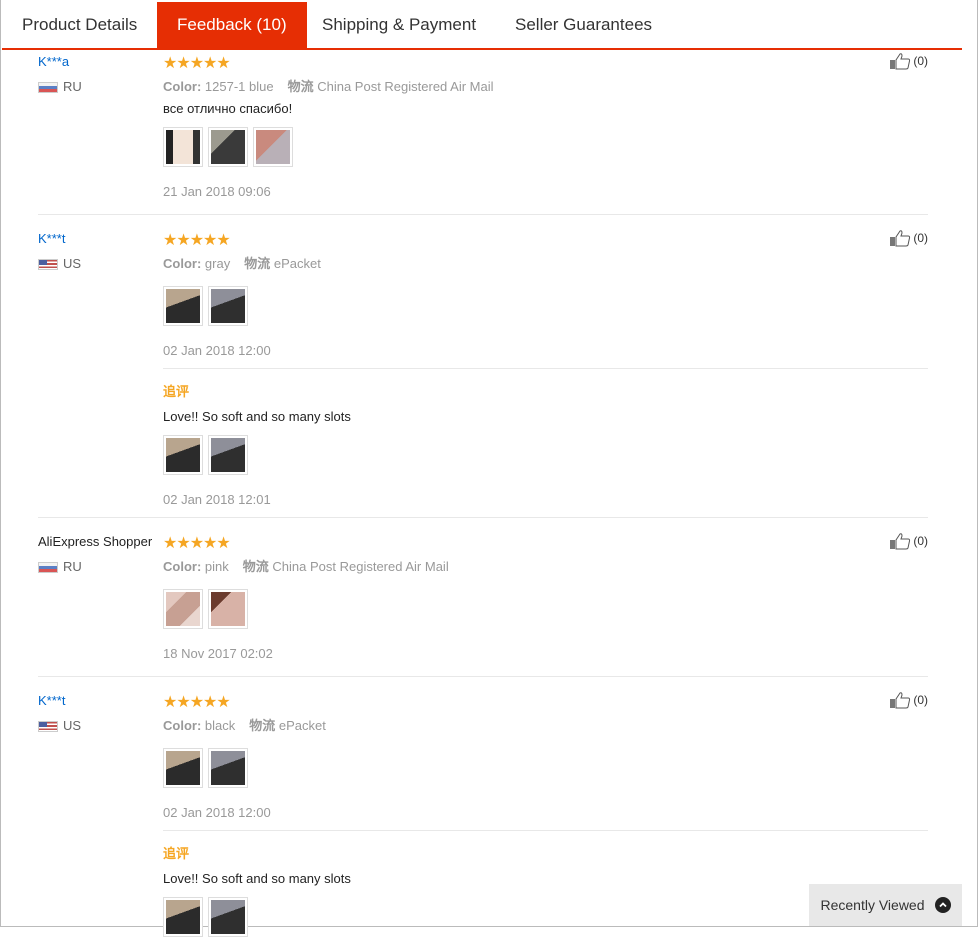 This screenshot has width=978, height=939. What do you see at coordinates (217, 499) in the screenshot?
I see `additional-feedback-date: 02 Jan 2018 12:01` at bounding box center [217, 499].